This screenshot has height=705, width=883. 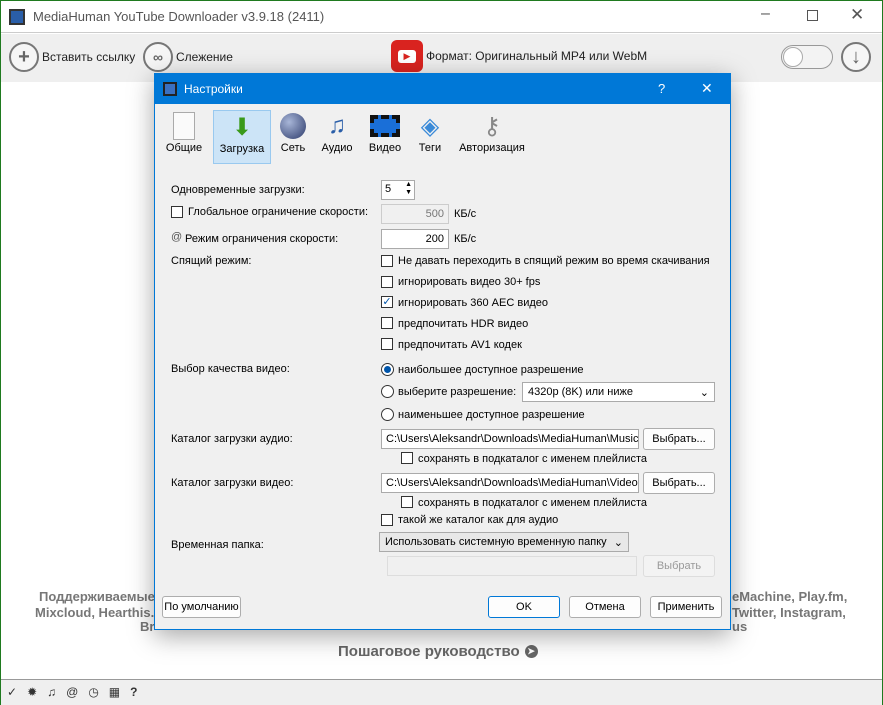 What do you see at coordinates (463, 324) in the screenshot?
I see `prefer-hdr-label: предпочитать HDR видео` at bounding box center [463, 324].